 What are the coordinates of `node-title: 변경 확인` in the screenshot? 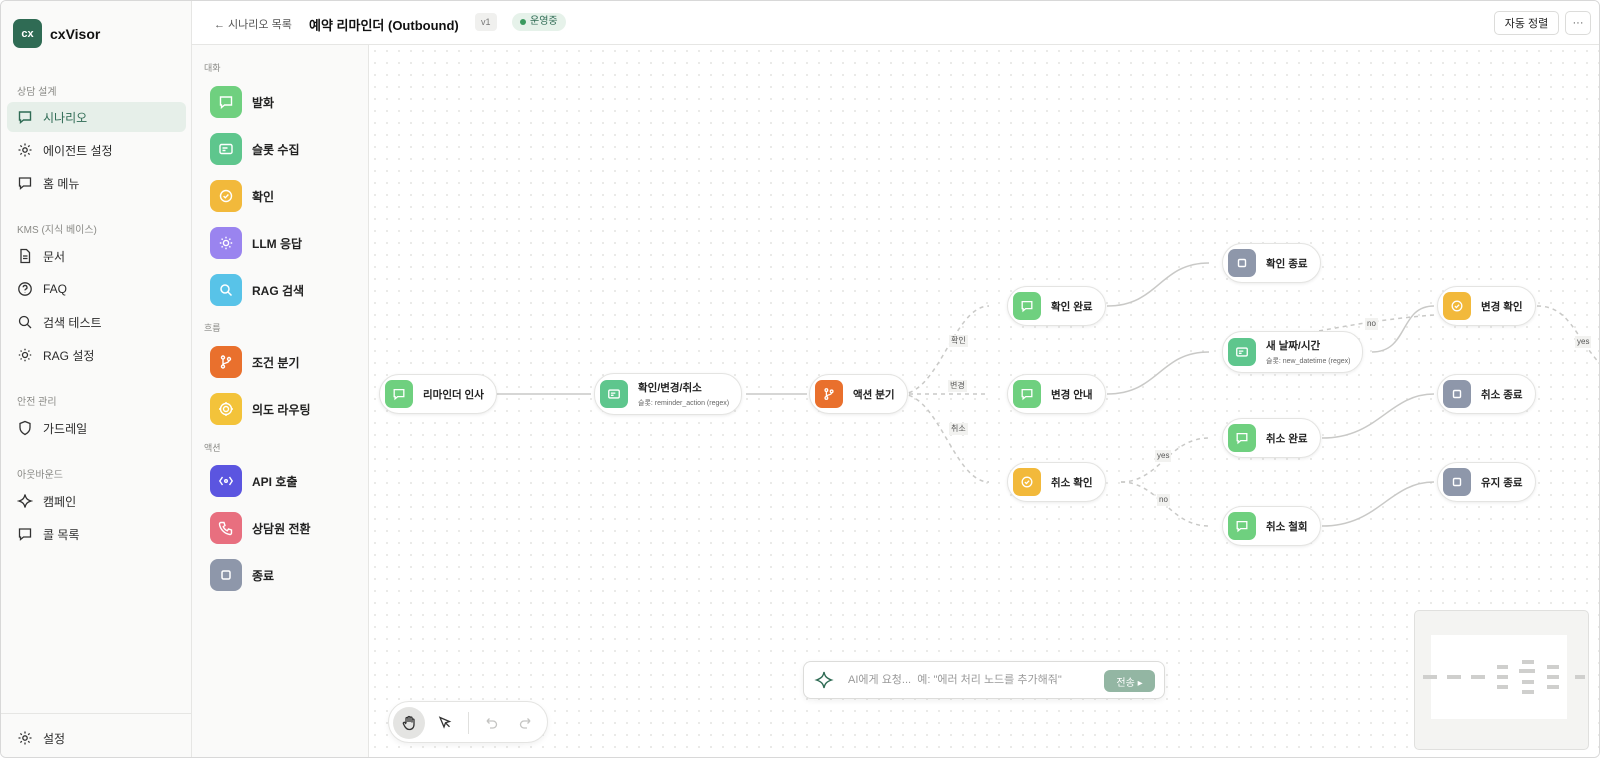 It's located at (1502, 306).